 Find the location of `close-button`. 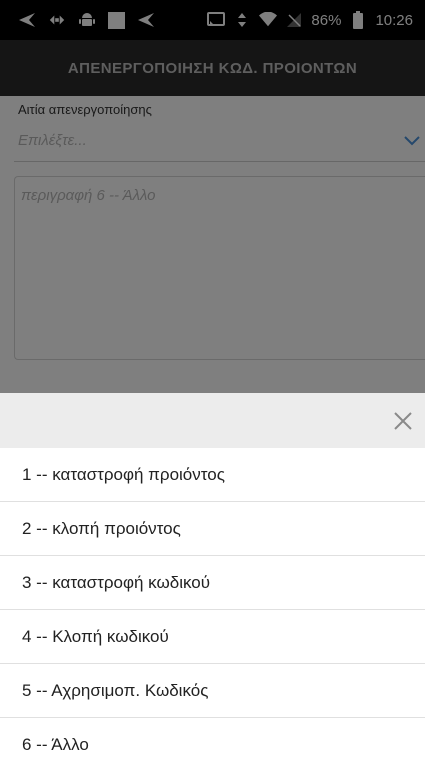

close-button is located at coordinates (403, 421).